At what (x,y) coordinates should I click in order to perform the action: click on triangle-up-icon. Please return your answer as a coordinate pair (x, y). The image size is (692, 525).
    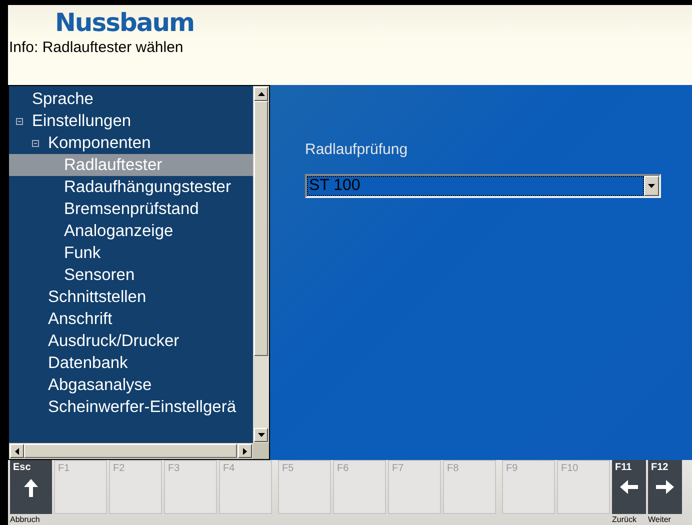
    Looking at the image, I should click on (261, 94).